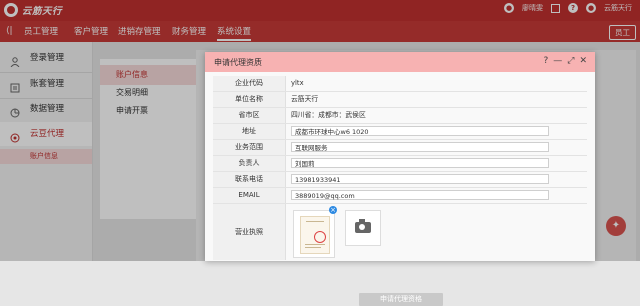  What do you see at coordinates (400, 62) in the screenshot?
I see `dialog-header: 申请代理资质 ? — ⤢ ✕` at bounding box center [400, 62].